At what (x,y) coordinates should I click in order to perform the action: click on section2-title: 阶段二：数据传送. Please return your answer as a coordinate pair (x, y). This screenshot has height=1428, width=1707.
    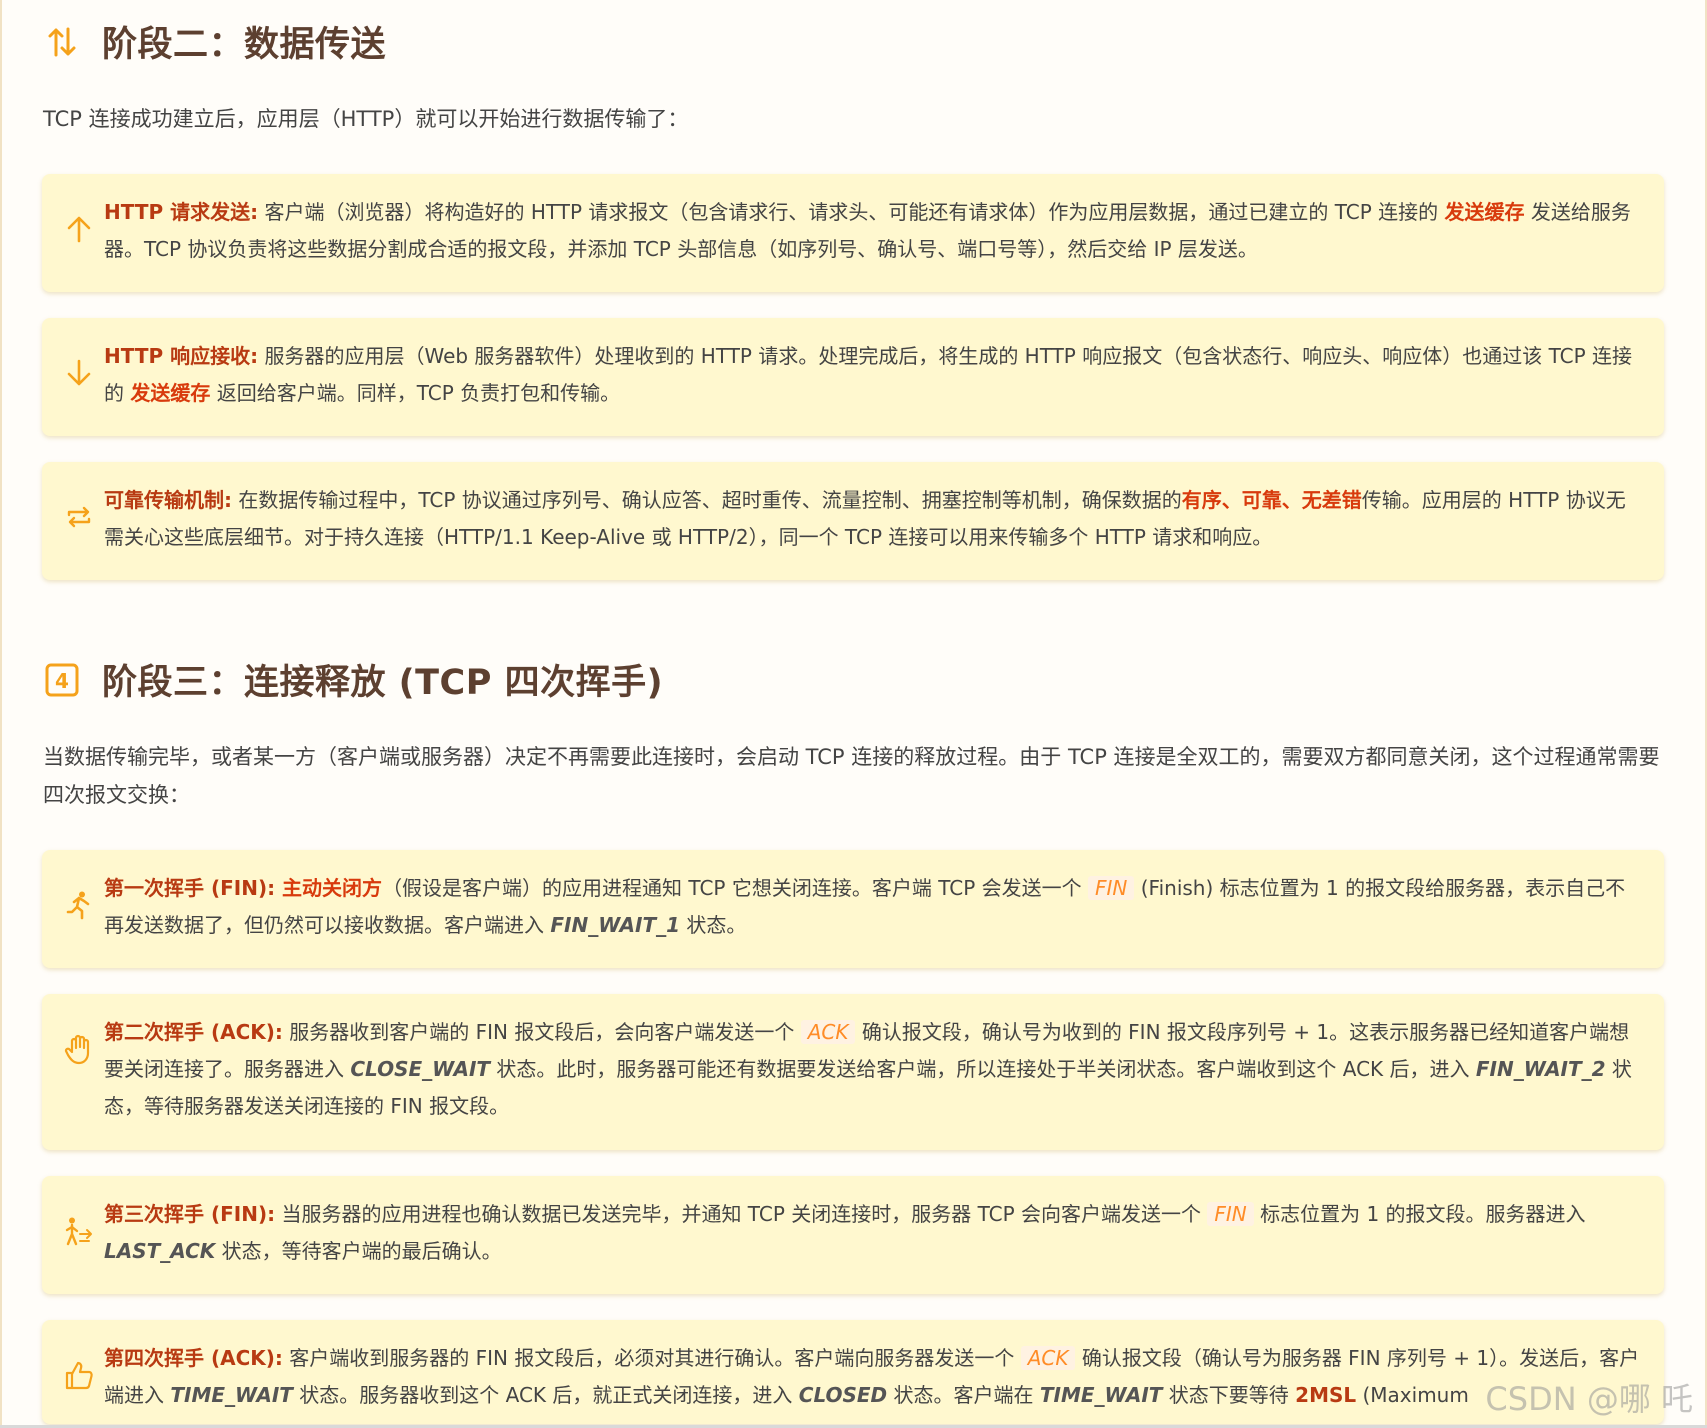
    Looking at the image, I should click on (244, 45).